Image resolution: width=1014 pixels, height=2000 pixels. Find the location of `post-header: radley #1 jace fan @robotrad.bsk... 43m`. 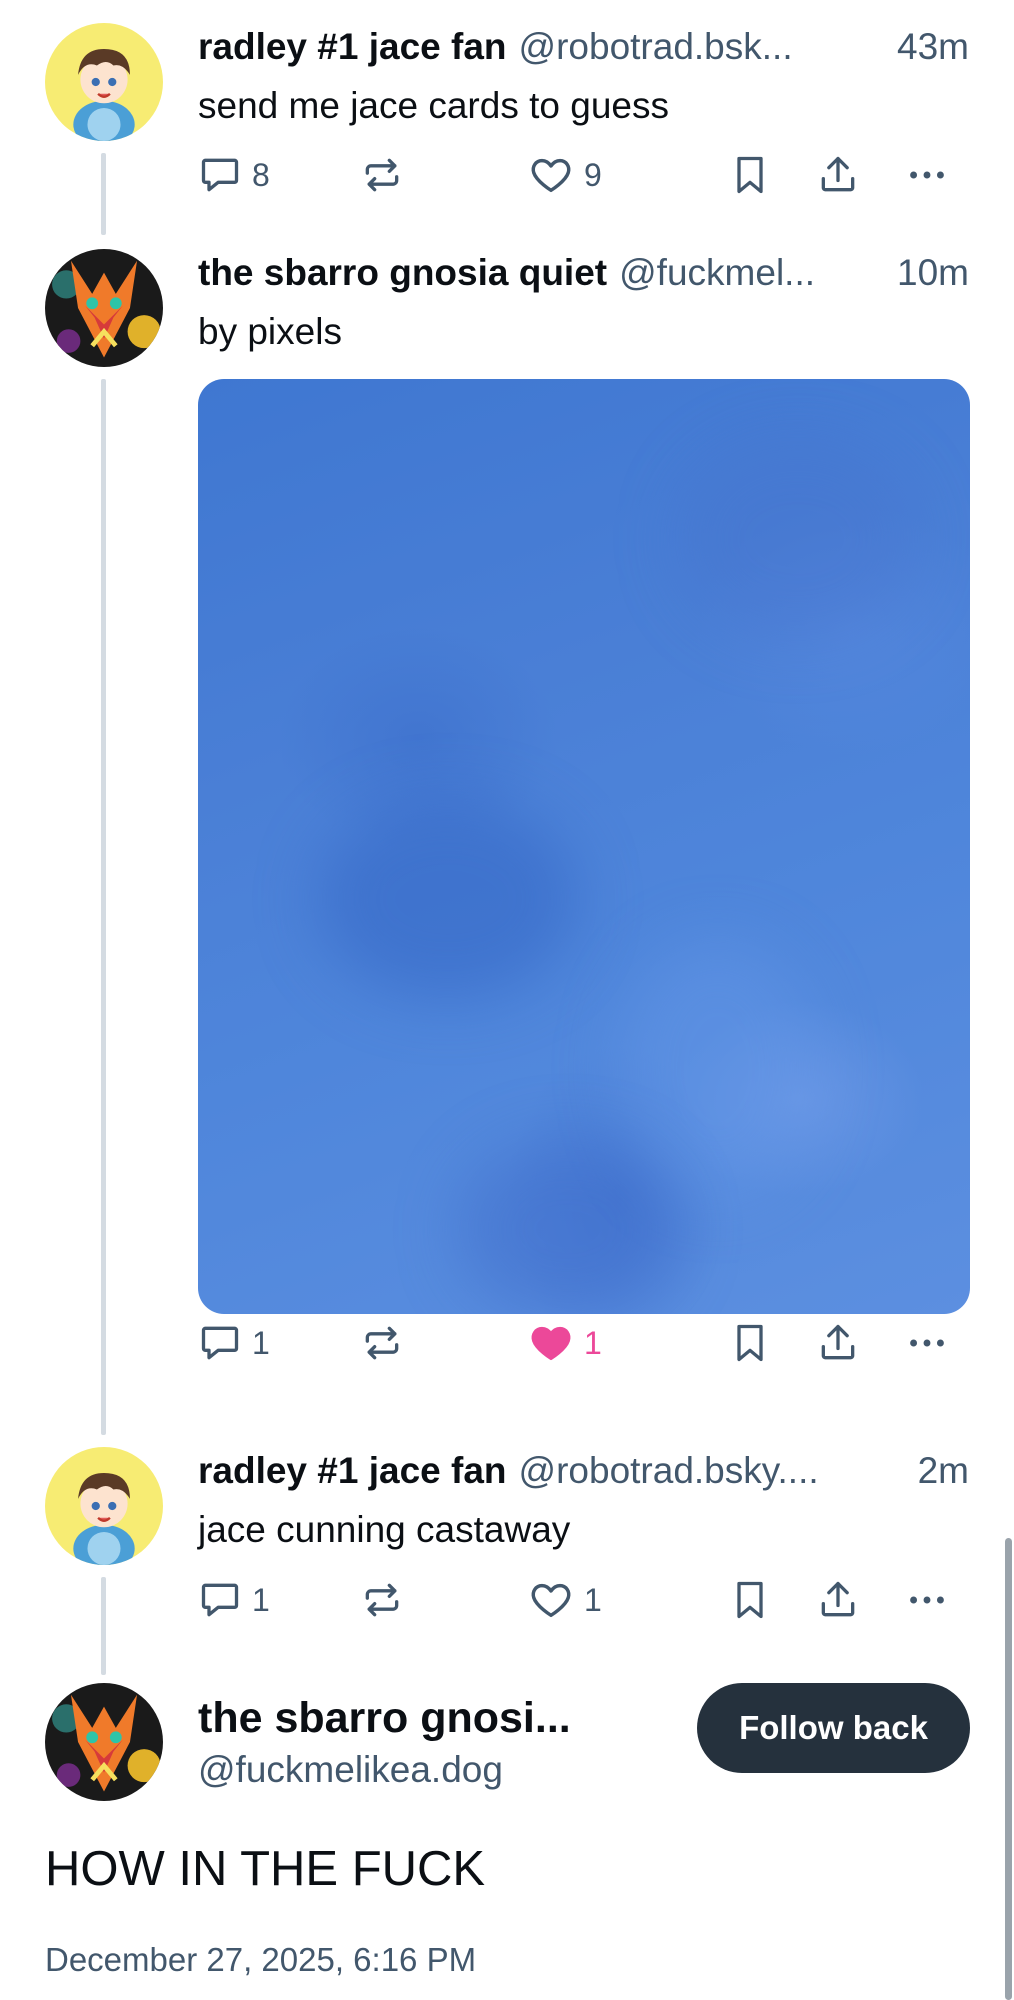

post-header: radley #1 jace fan @robotrad.bsk... 43m is located at coordinates (583, 47).